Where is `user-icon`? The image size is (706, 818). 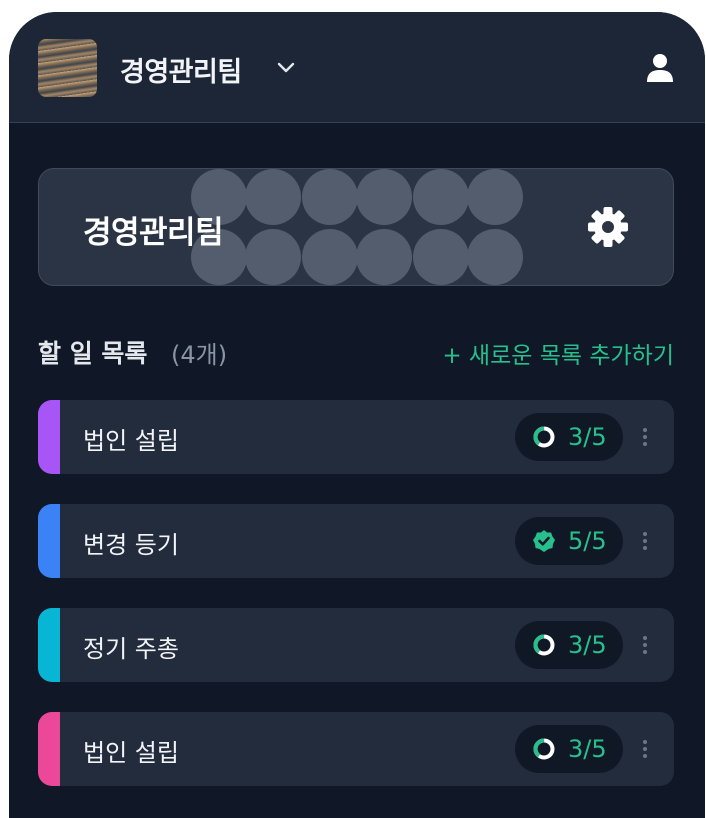 user-icon is located at coordinates (660, 68).